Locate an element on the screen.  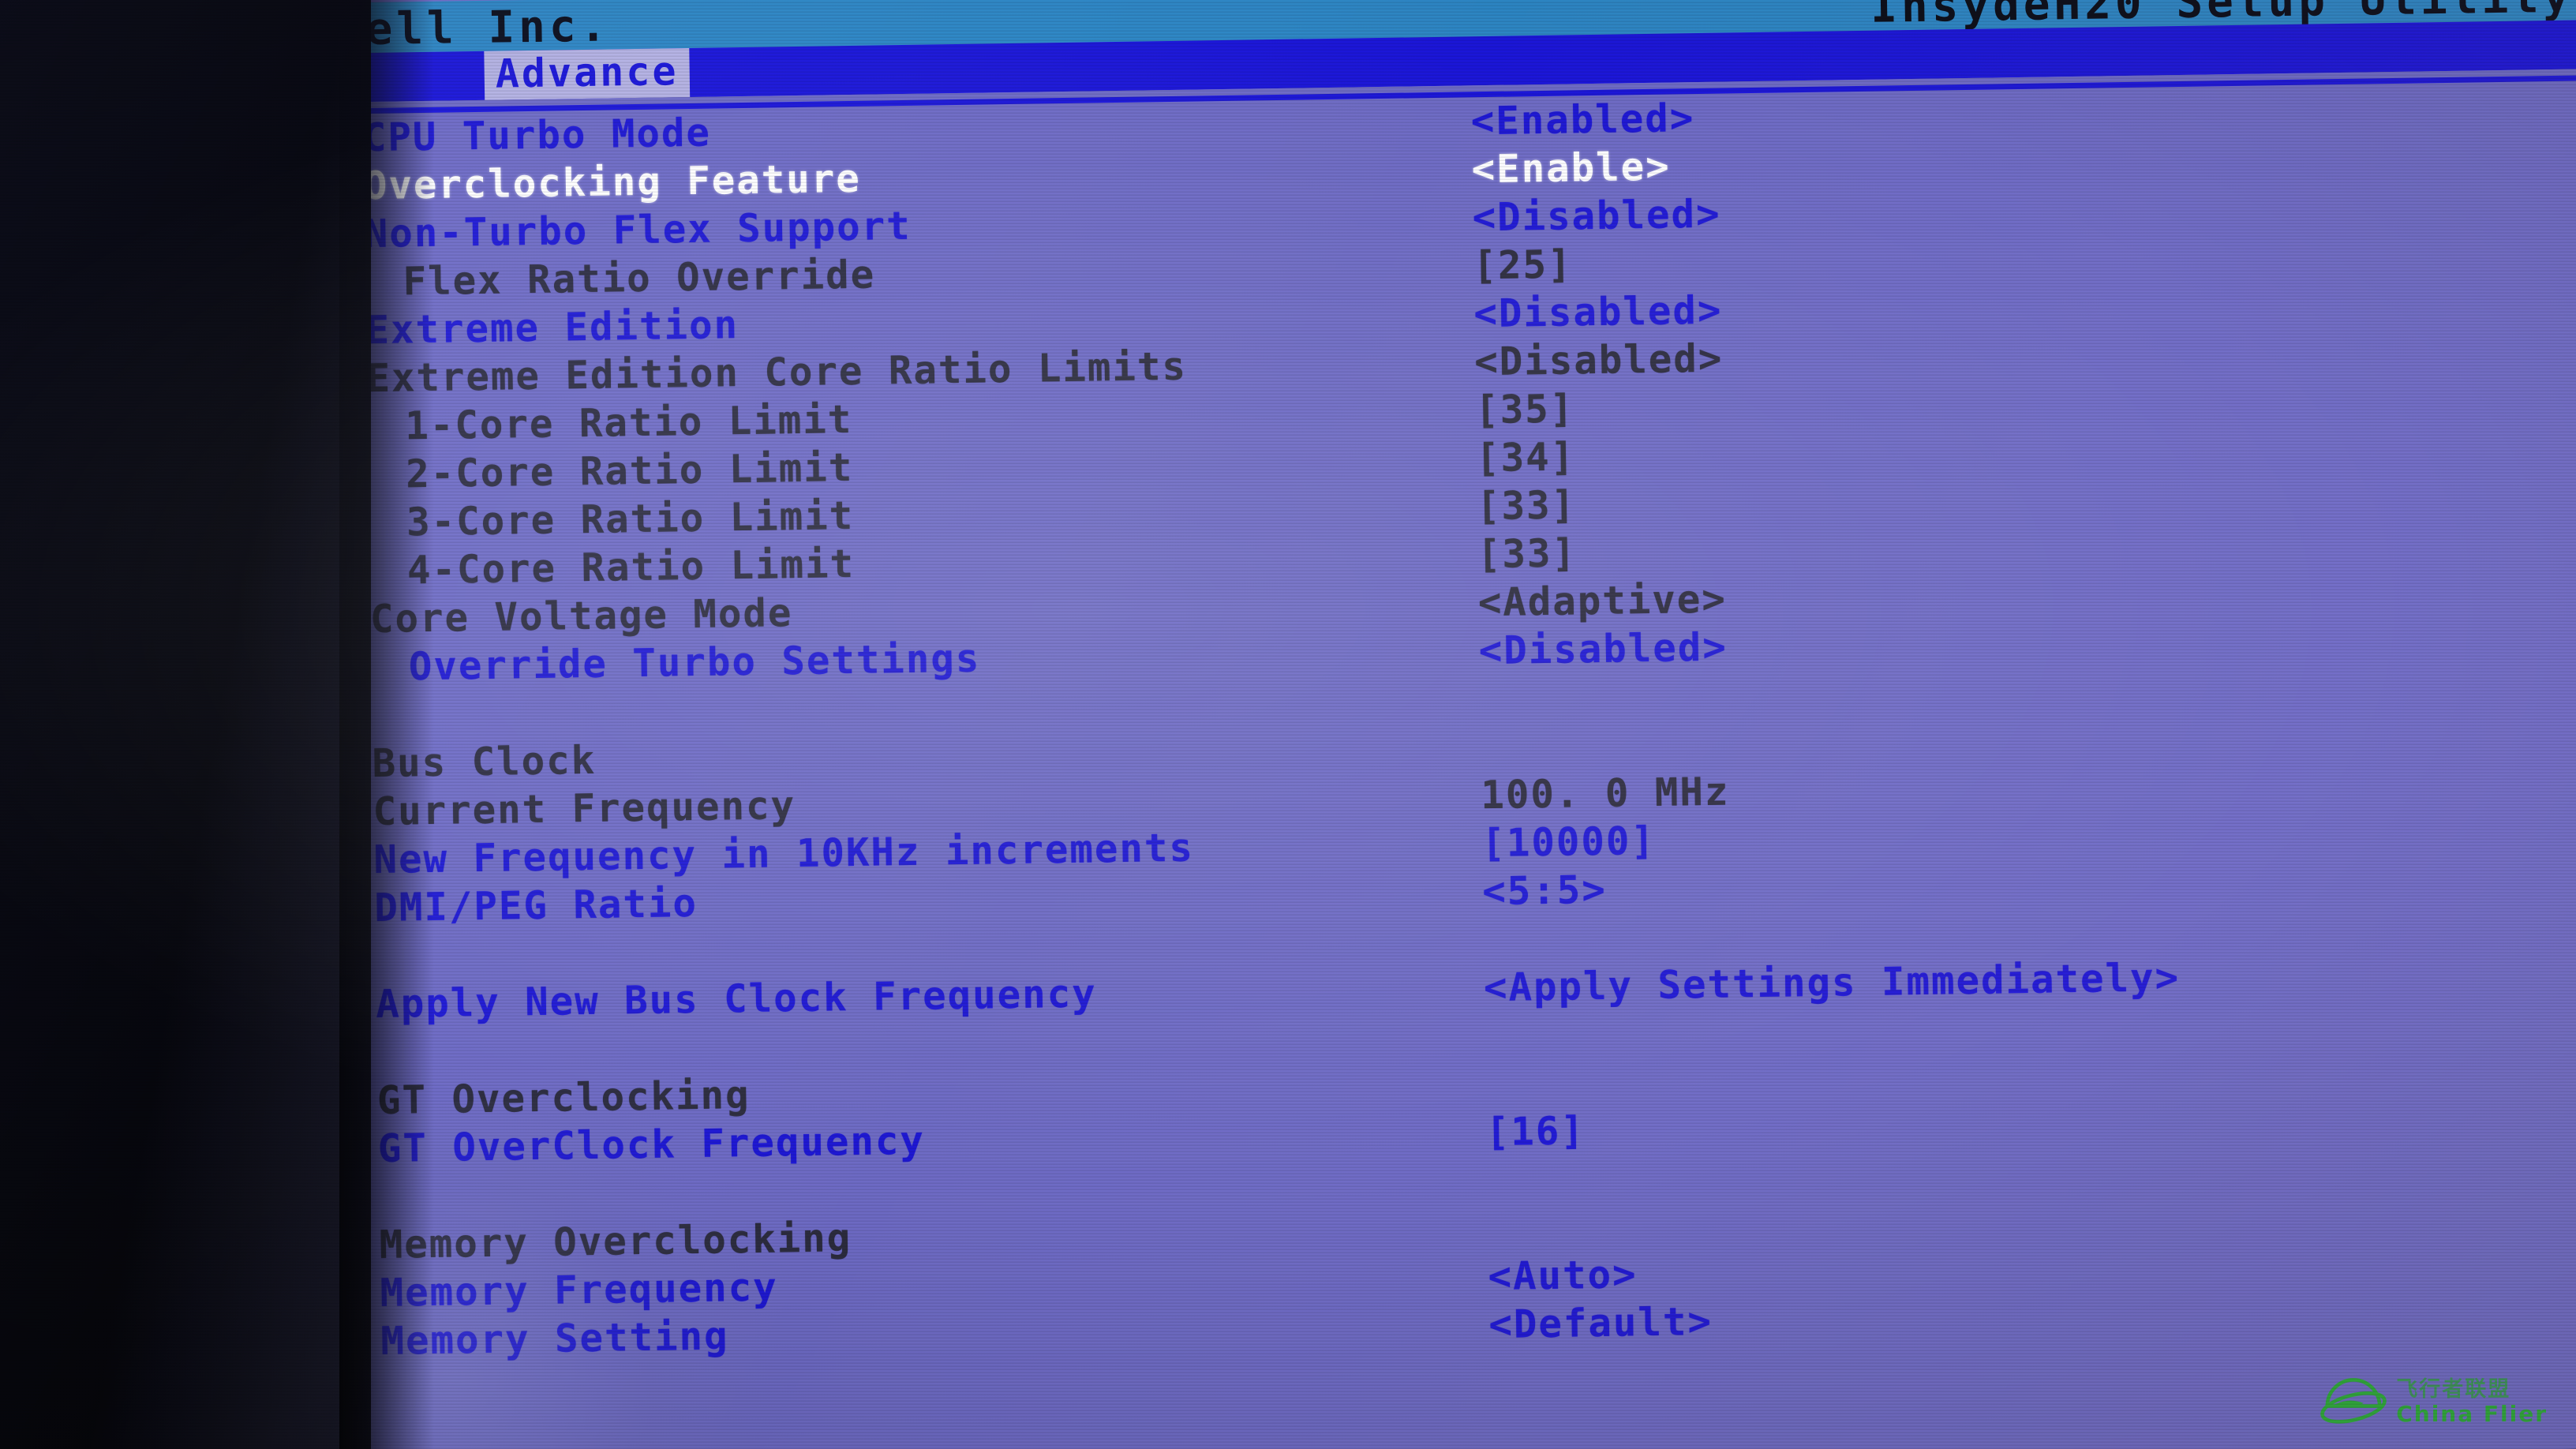
setting-value: [35] is located at coordinates (1525, 409).